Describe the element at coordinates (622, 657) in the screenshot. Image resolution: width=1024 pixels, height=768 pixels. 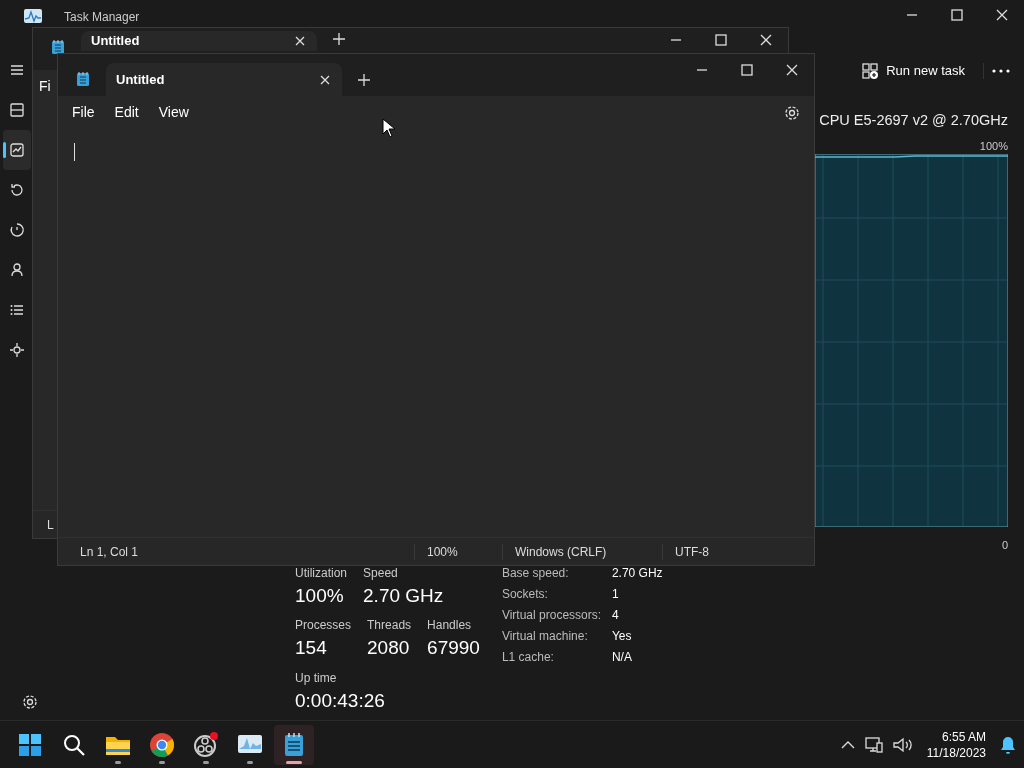
I see `spec-value: N/A` at that location.